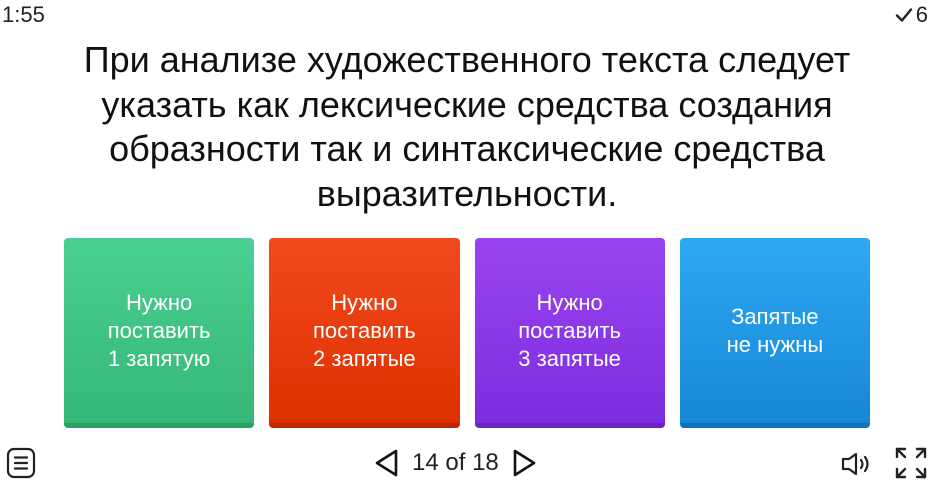 The height and width of the screenshot is (491, 934). What do you see at coordinates (425, 462) in the screenshot?
I see `page-current: 14` at bounding box center [425, 462].